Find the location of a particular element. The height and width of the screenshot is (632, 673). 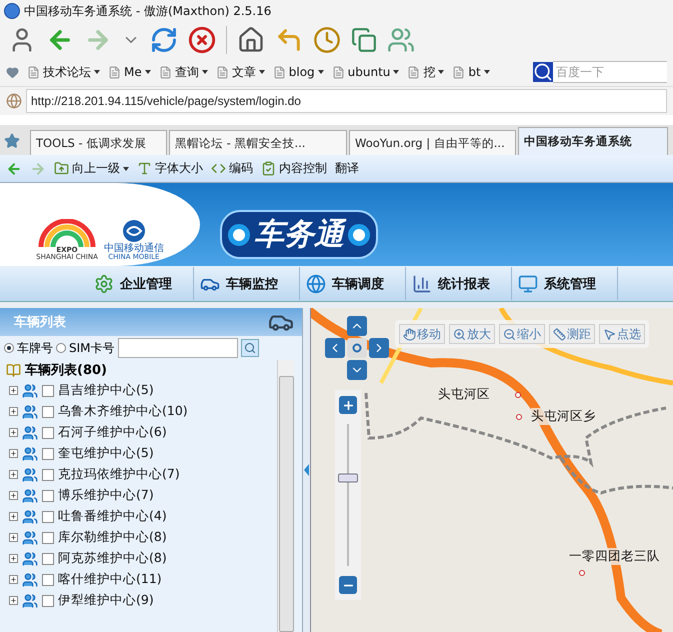

tree-item: 克拉玛依维护中心(7) is located at coordinates (119, 474).